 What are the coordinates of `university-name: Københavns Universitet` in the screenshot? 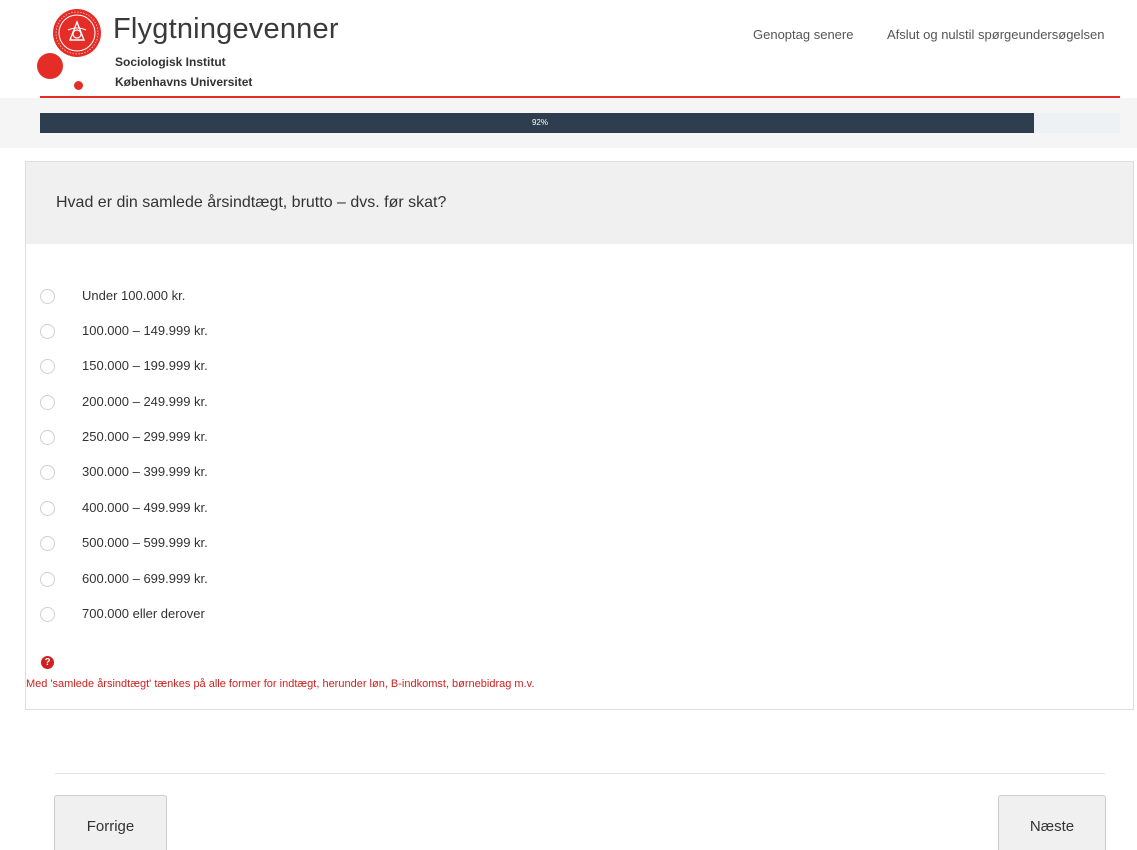 It's located at (184, 82).